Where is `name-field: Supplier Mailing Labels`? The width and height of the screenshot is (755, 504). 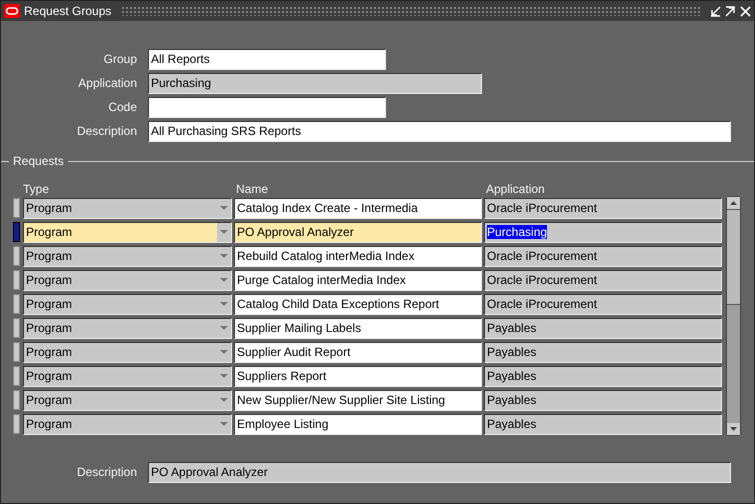 name-field: Supplier Mailing Labels is located at coordinates (358, 328).